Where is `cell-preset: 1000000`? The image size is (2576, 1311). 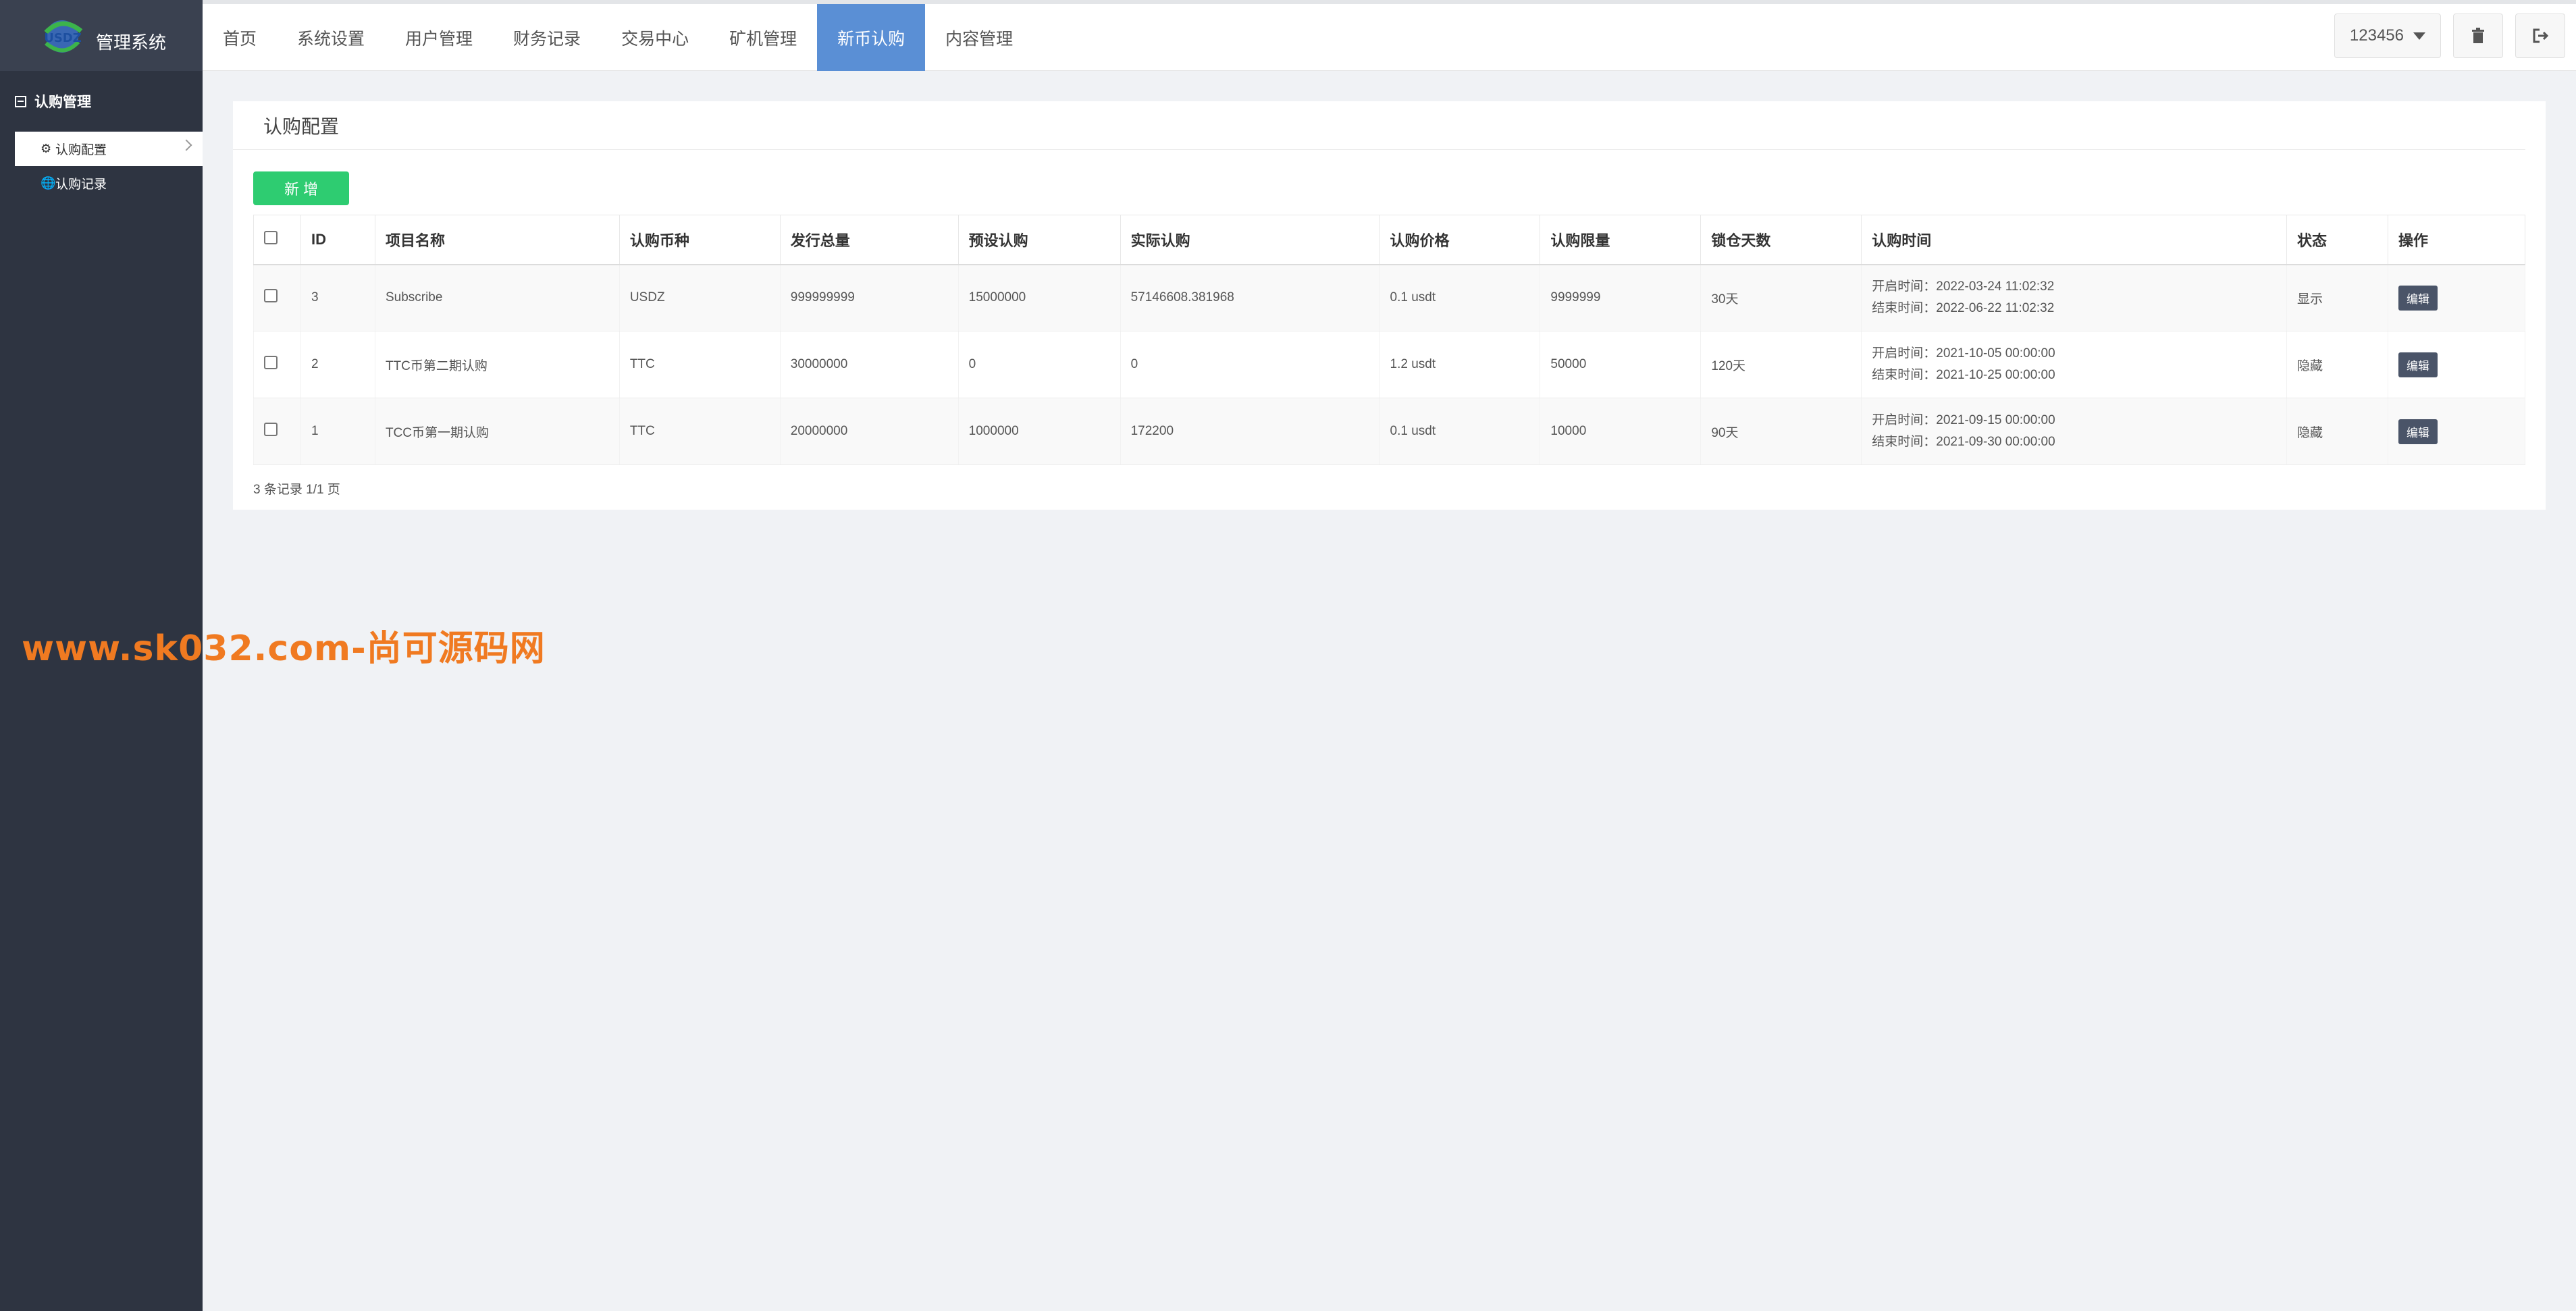 cell-preset: 1000000 is located at coordinates (1039, 431).